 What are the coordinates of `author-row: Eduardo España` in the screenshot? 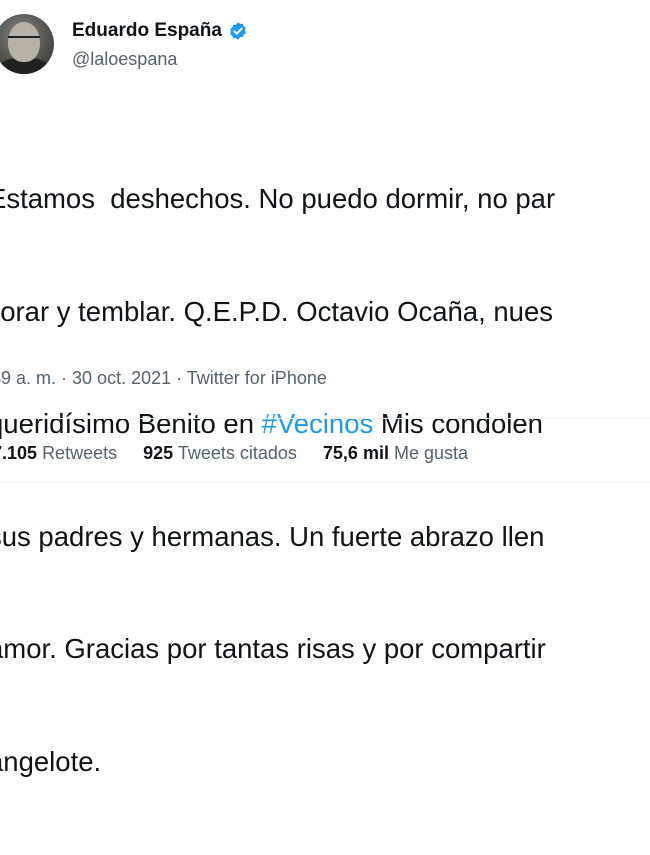 It's located at (160, 31).